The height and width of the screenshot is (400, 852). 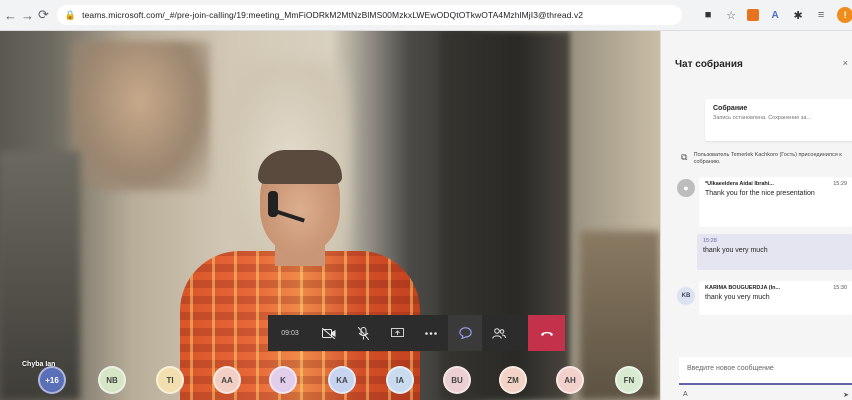 I want to click on chat-icon, so click(x=465, y=333).